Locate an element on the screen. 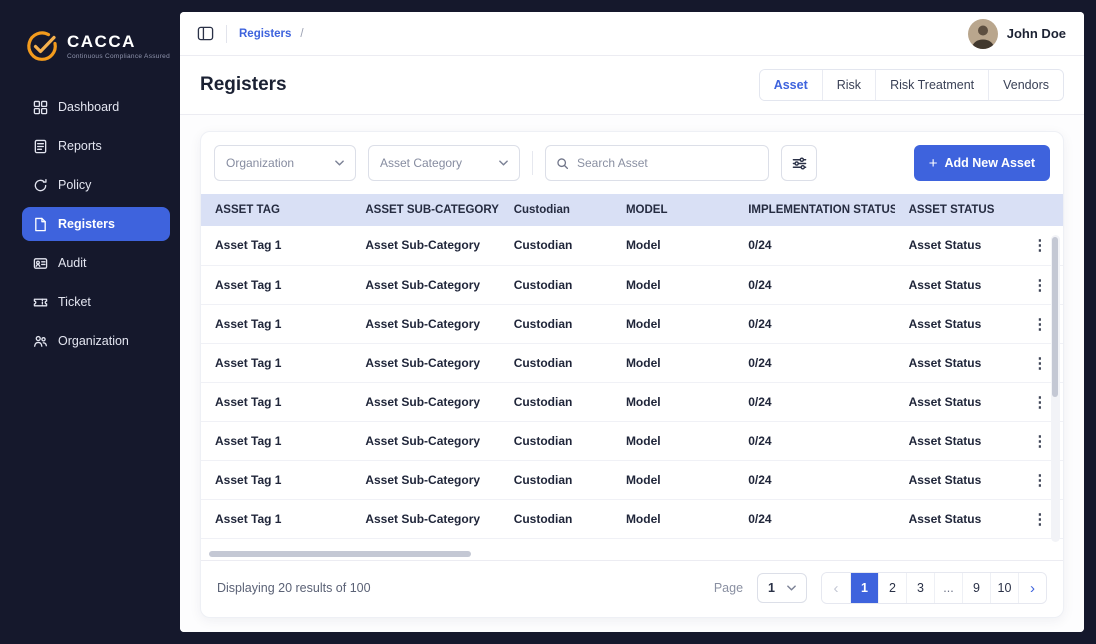 The image size is (1096, 644). page-number-value: 1 is located at coordinates (771, 588).